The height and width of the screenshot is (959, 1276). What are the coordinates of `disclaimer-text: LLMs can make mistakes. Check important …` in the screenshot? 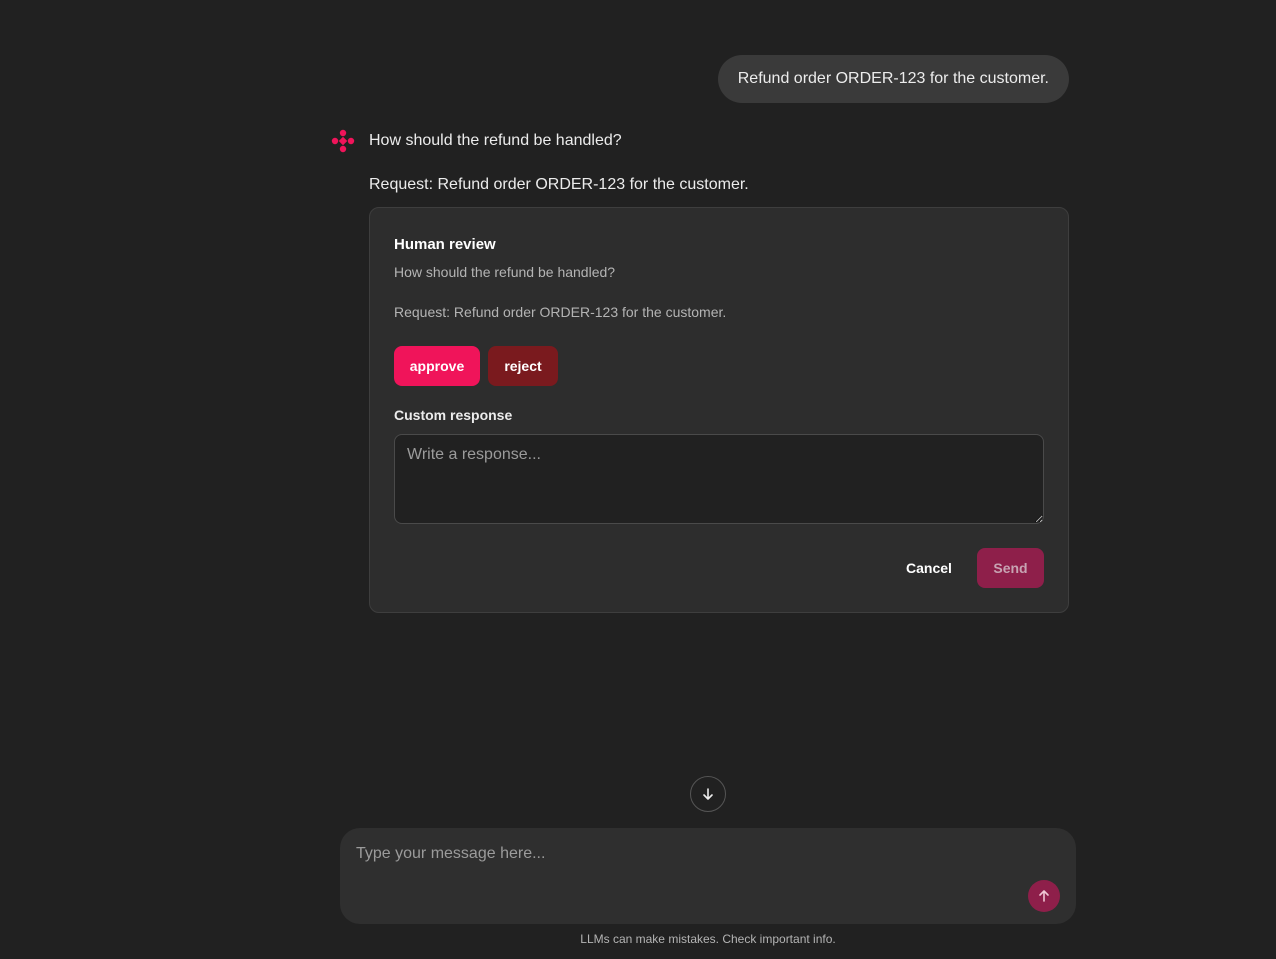 It's located at (708, 939).